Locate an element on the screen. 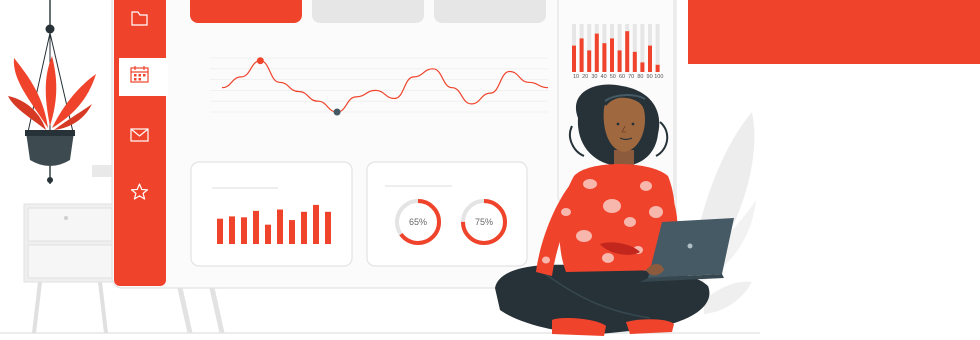 Image resolution: width=980 pixels, height=340 pixels. tick-label: 80 is located at coordinates (640, 77).